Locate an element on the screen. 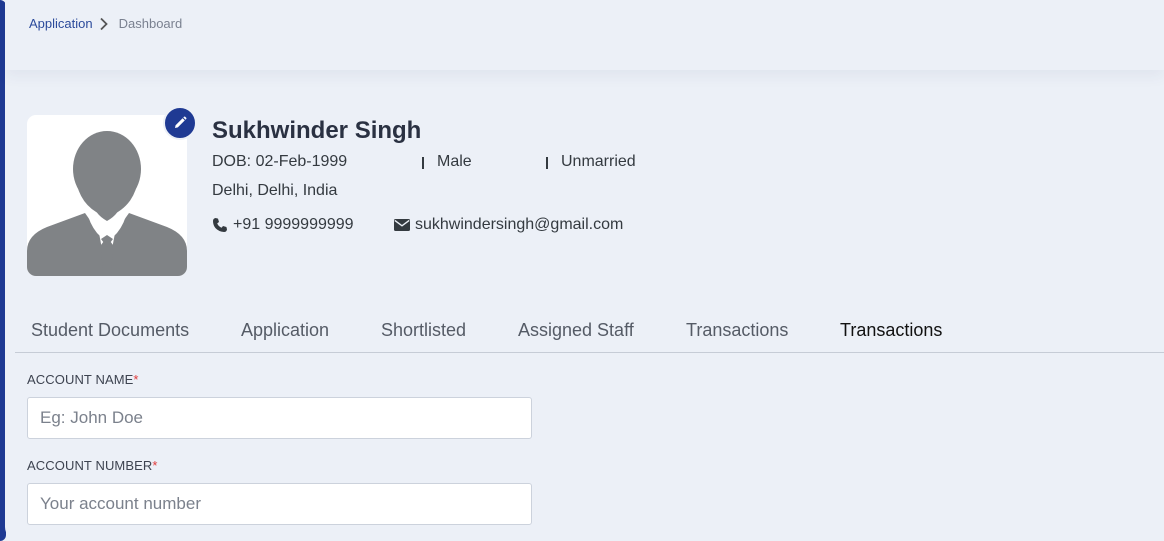 The image size is (1164, 541). dob-text: DOB: 02-Feb-1999 is located at coordinates (280, 161).